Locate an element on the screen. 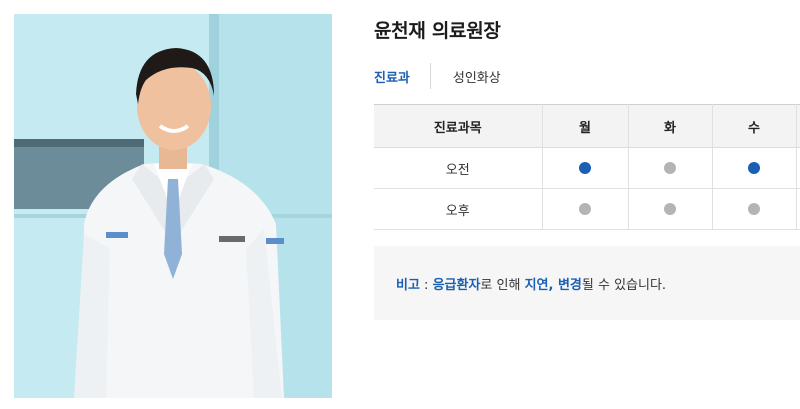 The width and height of the screenshot is (800, 409). header-mon: 월 is located at coordinates (585, 126).